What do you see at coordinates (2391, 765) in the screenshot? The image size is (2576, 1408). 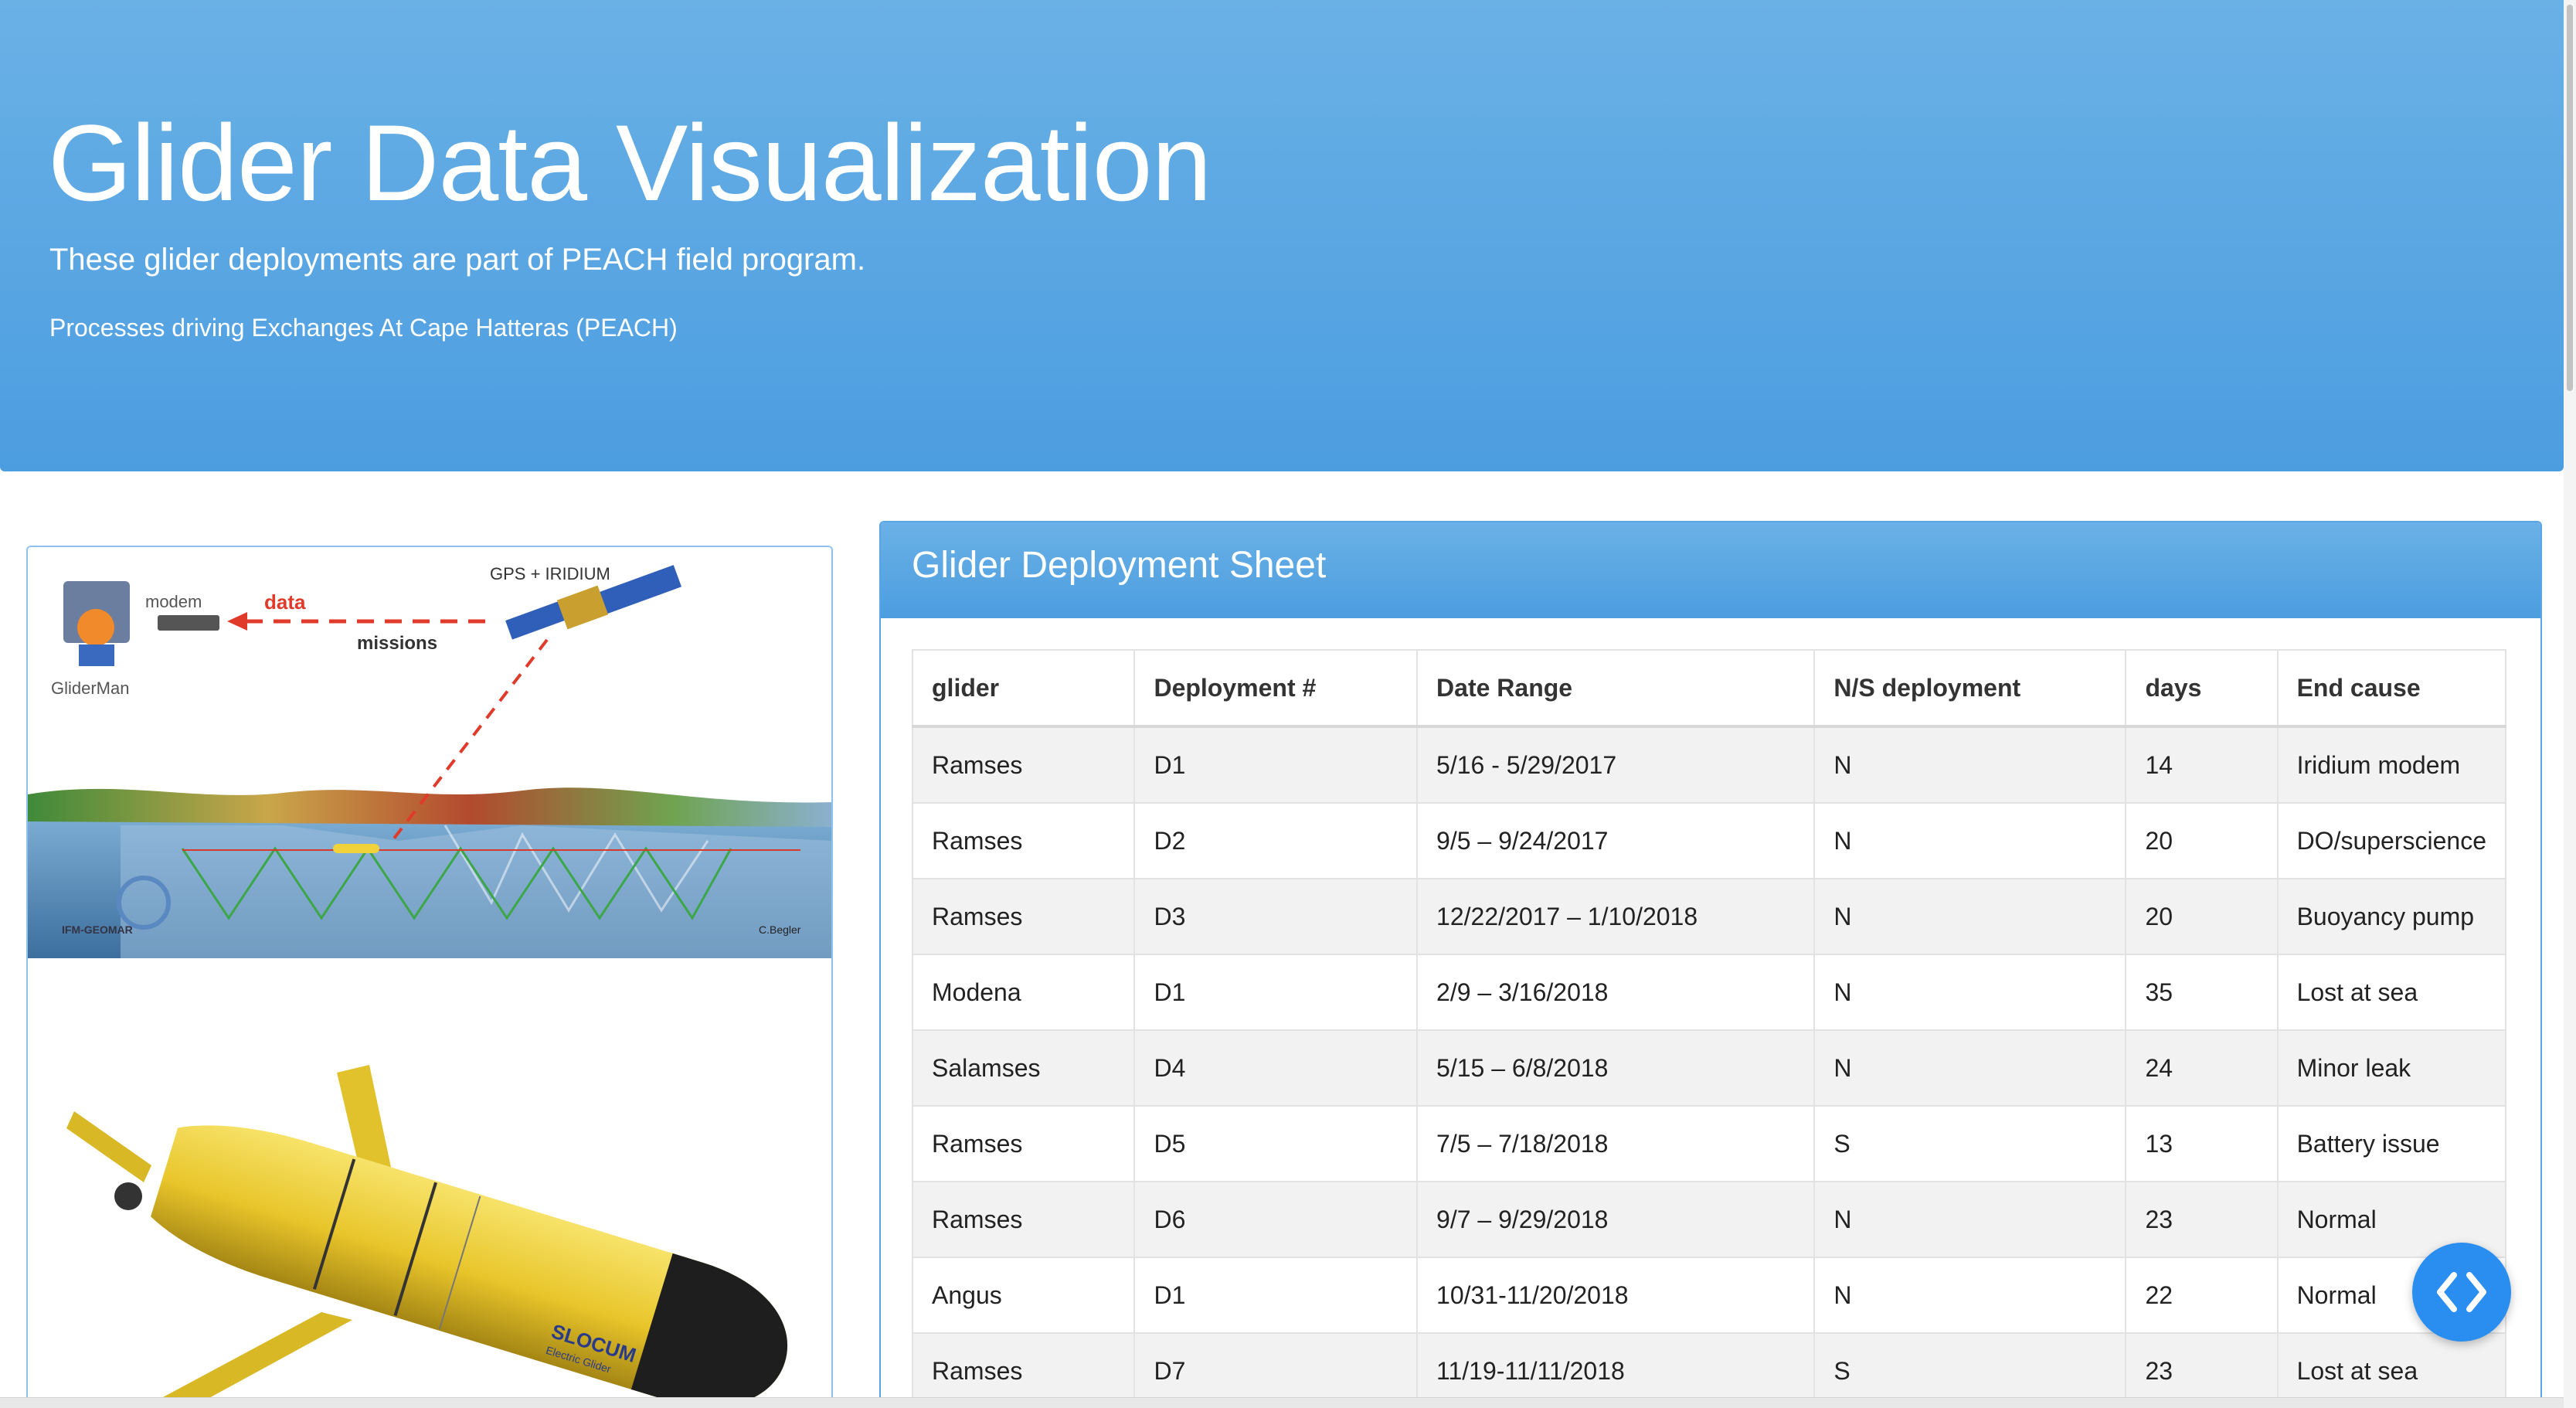 I see `cell-end-cause: Iridium modem` at bounding box center [2391, 765].